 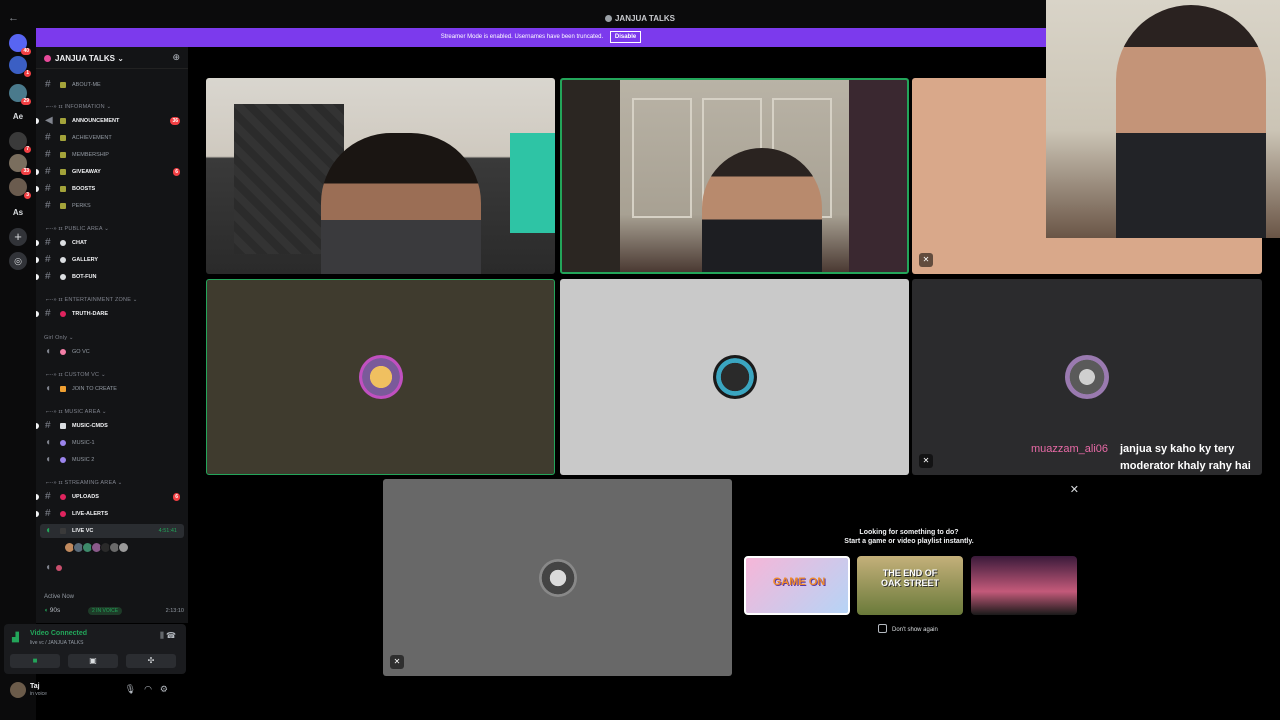 What do you see at coordinates (112, 107) in the screenshot?
I see `category-information: ⌐--» ɪɪ INFORMATION ⌄` at bounding box center [112, 107].